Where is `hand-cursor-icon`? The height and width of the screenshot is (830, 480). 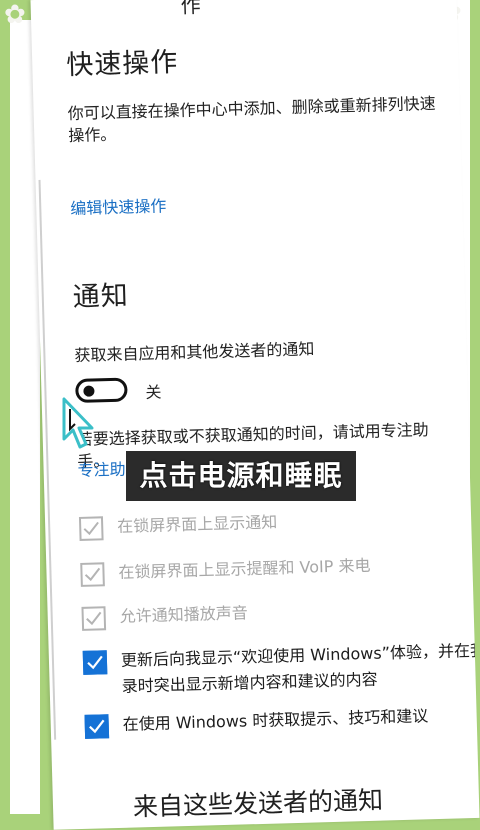
hand-cursor-icon is located at coordinates (78, 423).